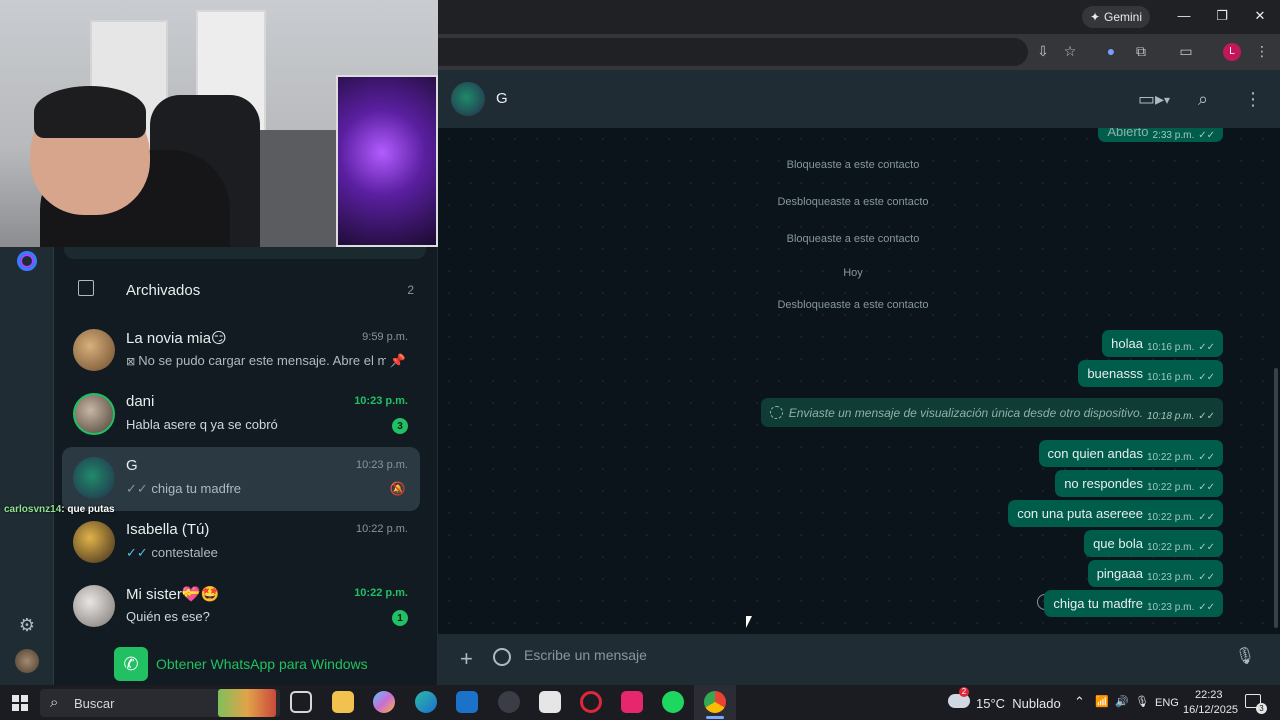 This screenshot has width=1280, height=720. Describe the element at coordinates (502, 657) in the screenshot. I see `emoji-sticker-icon` at that location.